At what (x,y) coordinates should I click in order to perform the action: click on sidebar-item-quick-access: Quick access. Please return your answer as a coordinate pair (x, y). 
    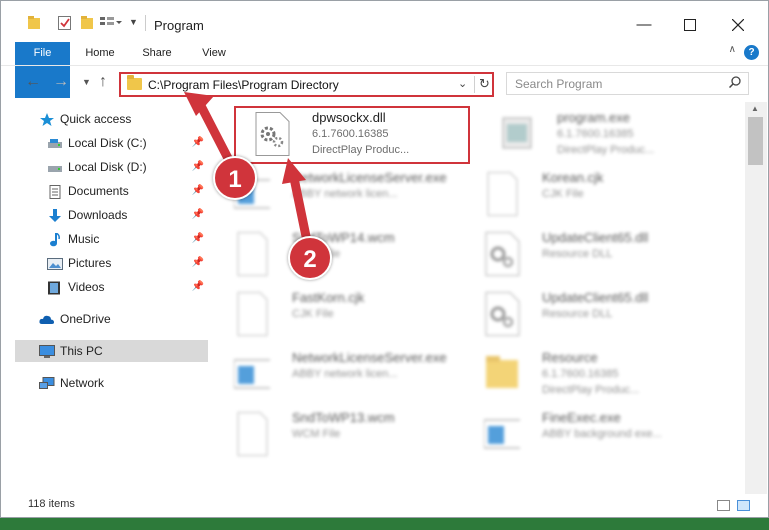
    Looking at the image, I should click on (111, 119).